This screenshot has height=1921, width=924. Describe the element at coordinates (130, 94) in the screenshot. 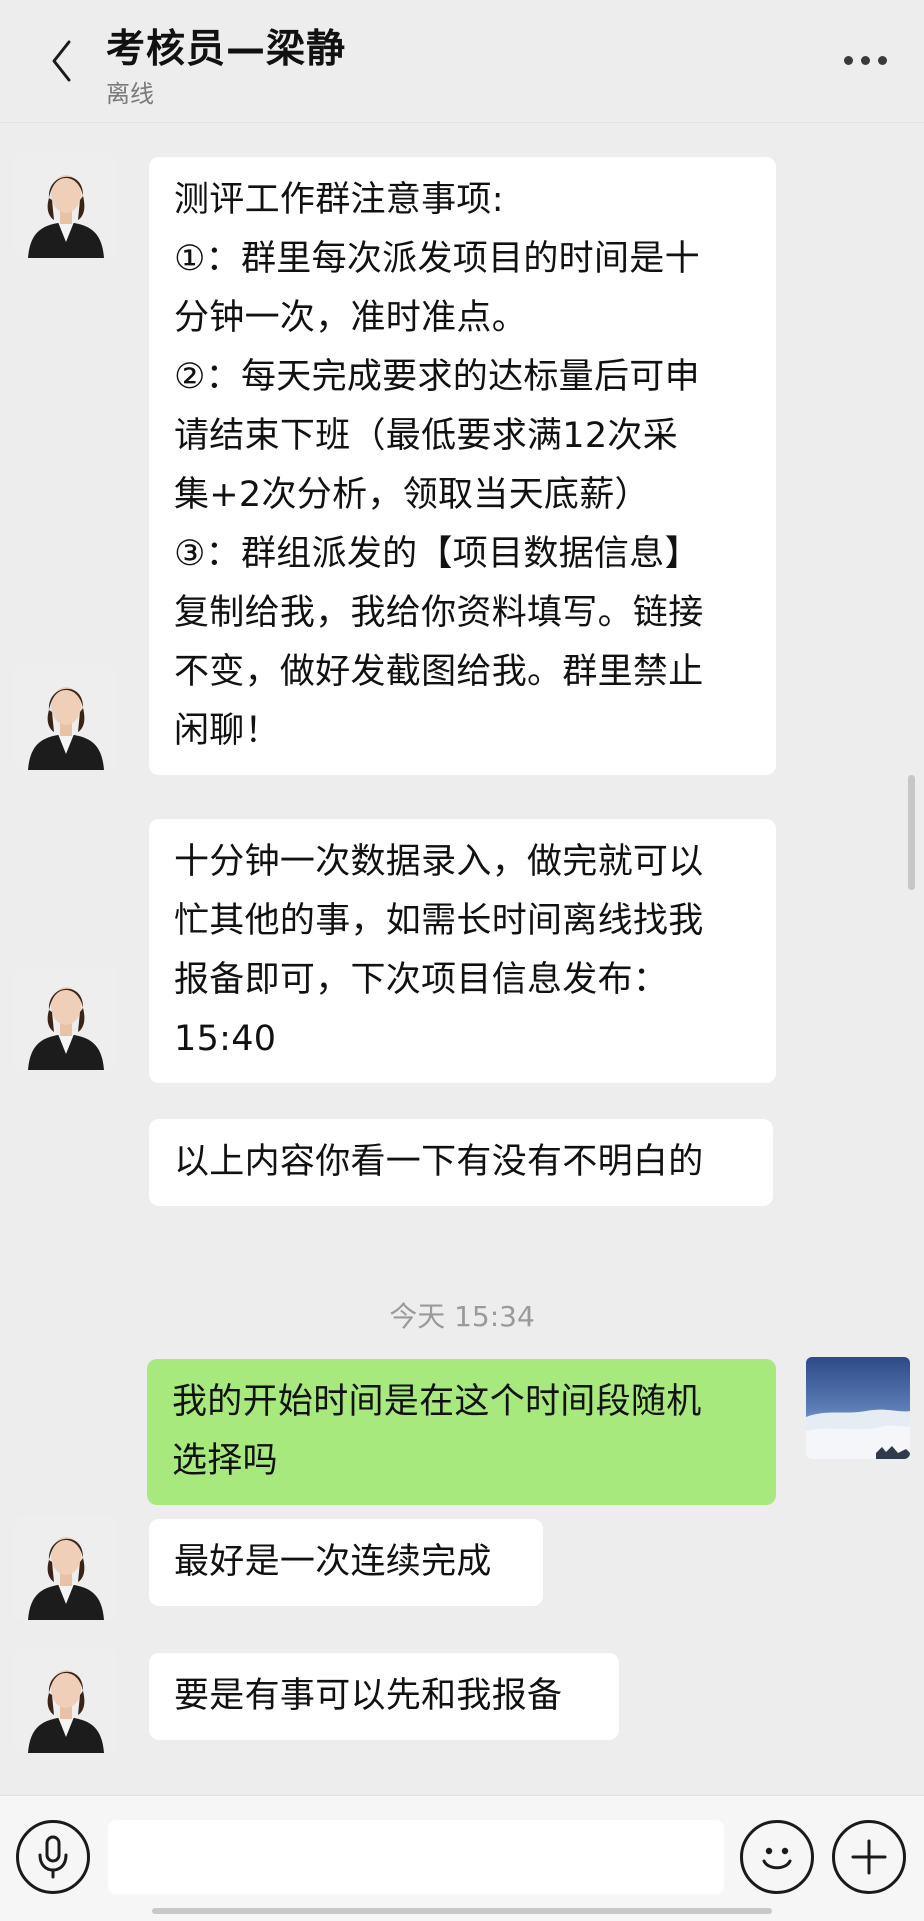

I see `contact-status: 离线` at that location.